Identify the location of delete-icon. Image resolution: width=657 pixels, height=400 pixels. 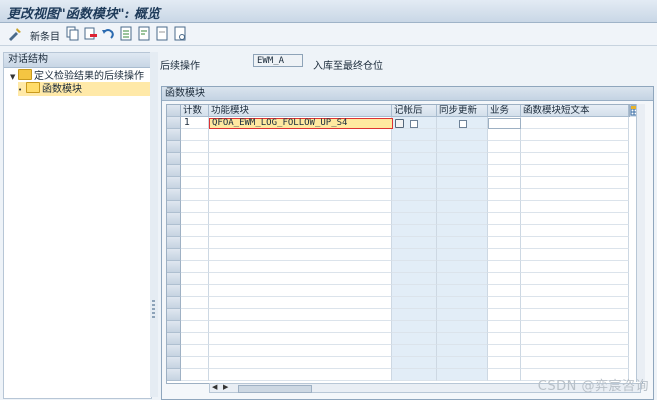
(91, 34).